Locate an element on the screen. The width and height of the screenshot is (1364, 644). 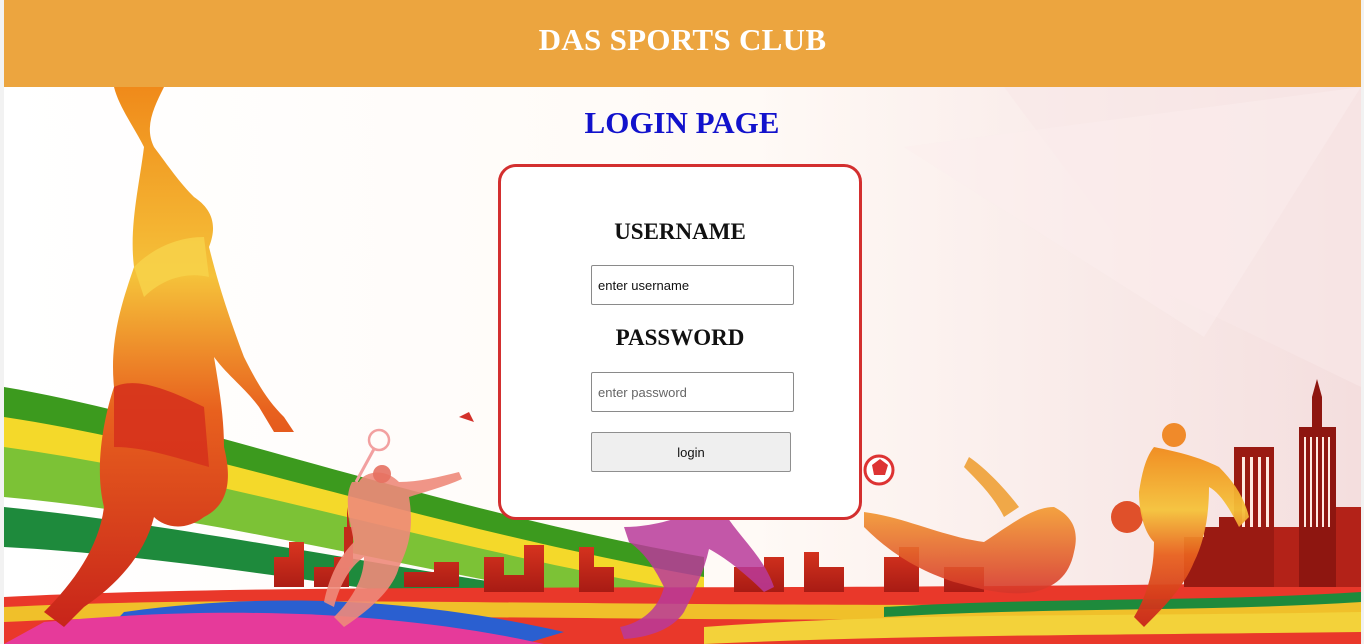
password-input is located at coordinates (692, 392).